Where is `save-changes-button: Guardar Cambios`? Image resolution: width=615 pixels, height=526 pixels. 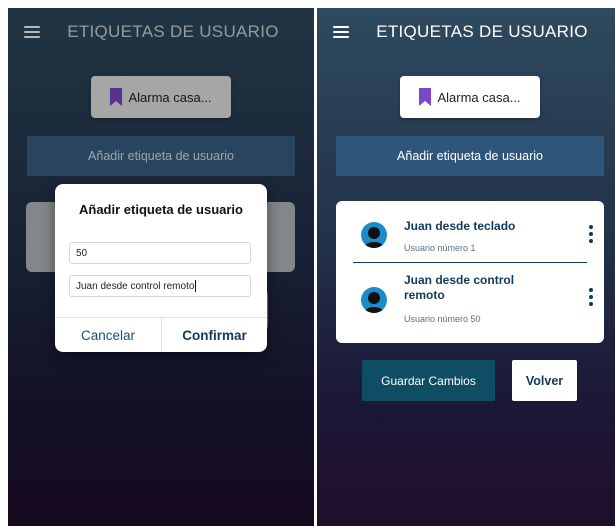 save-changes-button: Guardar Cambios is located at coordinates (428, 380).